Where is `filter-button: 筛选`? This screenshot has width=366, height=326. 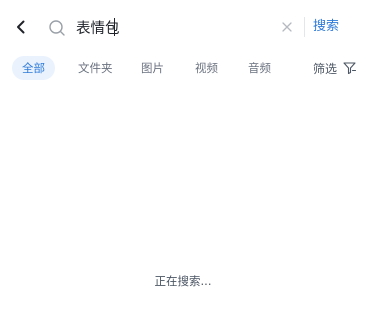
filter-button: 筛选 is located at coordinates (335, 68).